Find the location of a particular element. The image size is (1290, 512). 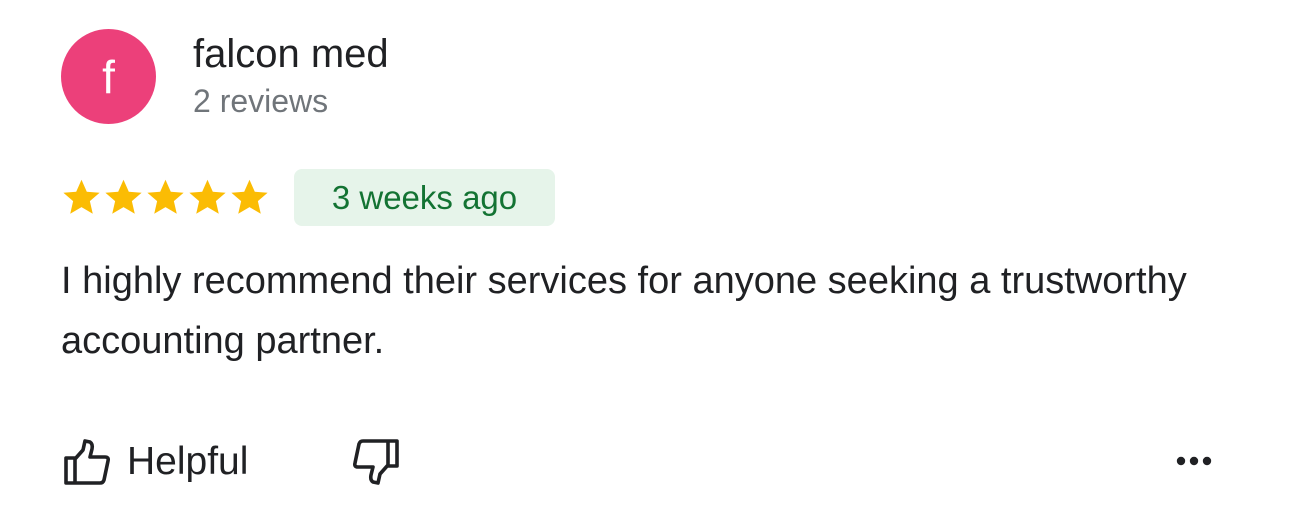

avatar-initial: f is located at coordinates (108, 76).